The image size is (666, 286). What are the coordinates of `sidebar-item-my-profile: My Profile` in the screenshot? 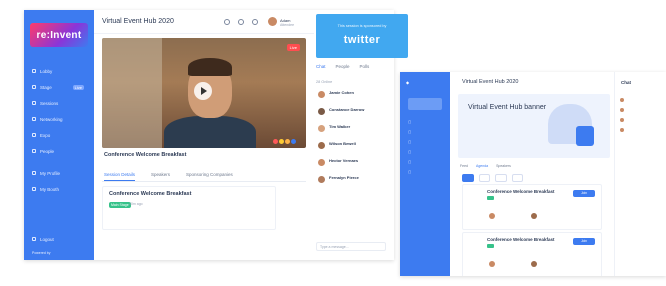 It's located at (61, 173).